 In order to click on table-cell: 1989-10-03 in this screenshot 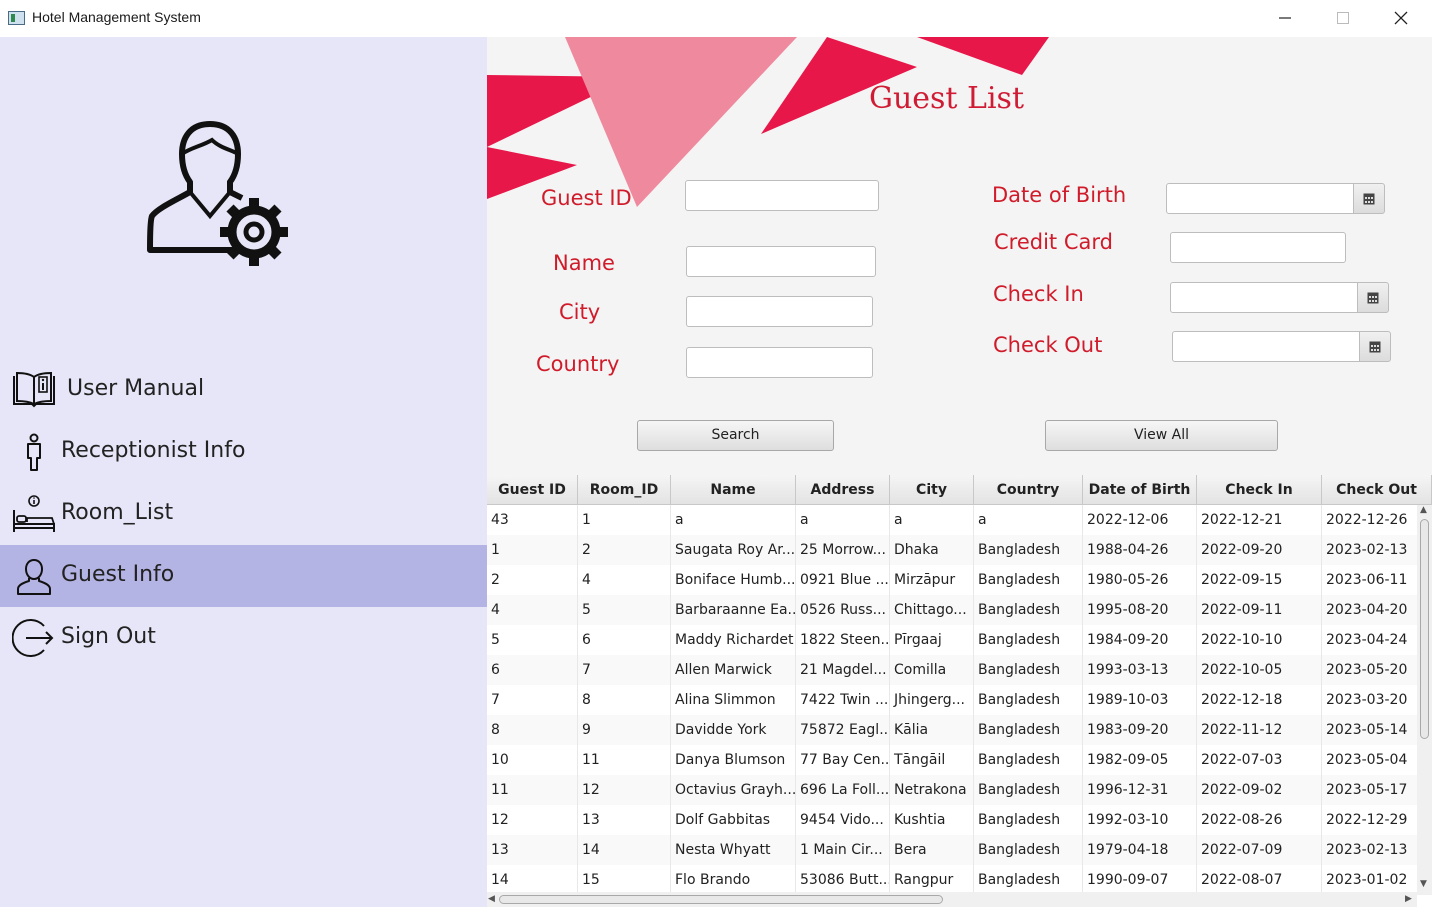, I will do `click(1140, 700)`.